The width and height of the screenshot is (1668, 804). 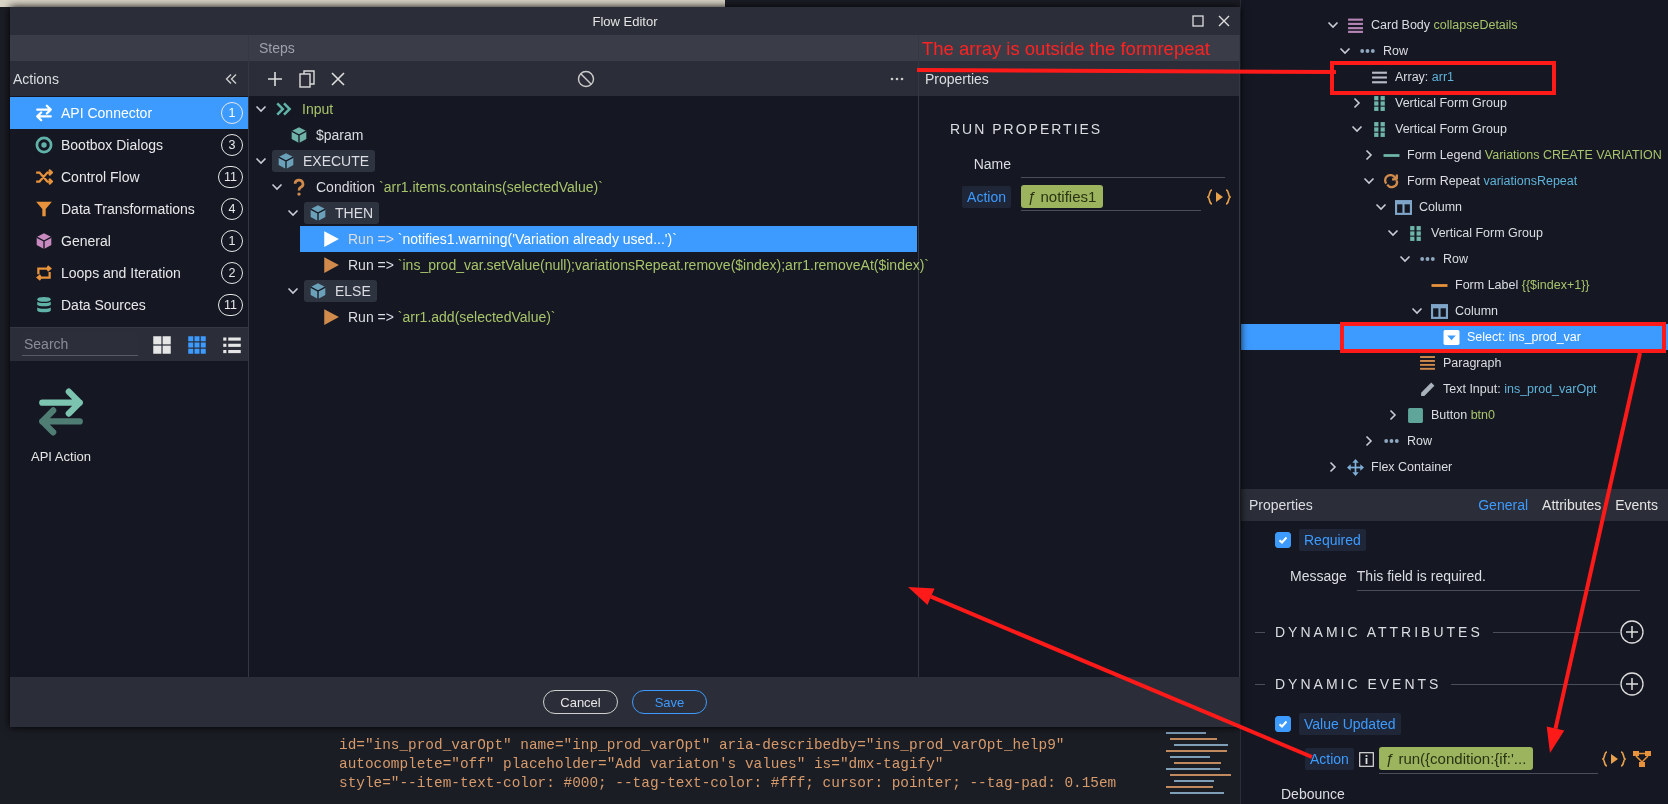 What do you see at coordinates (584, 161) in the screenshot?
I see `step-row: EXECUTE` at bounding box center [584, 161].